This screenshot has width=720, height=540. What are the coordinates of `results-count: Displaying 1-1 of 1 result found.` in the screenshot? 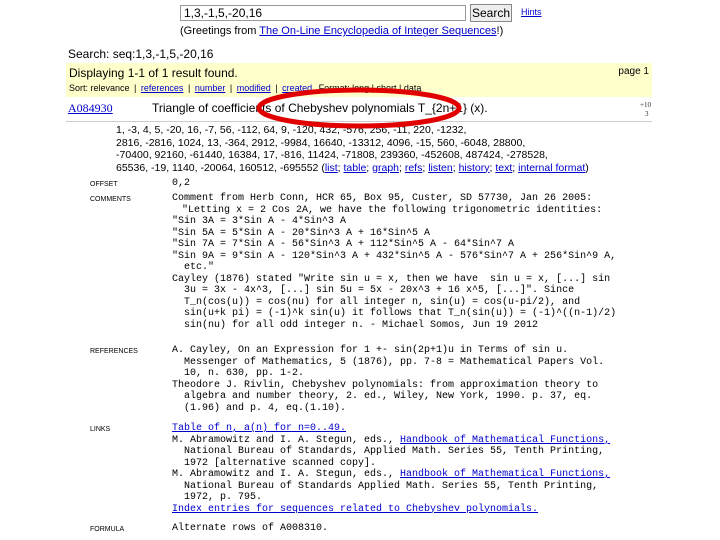 It's located at (153, 73).